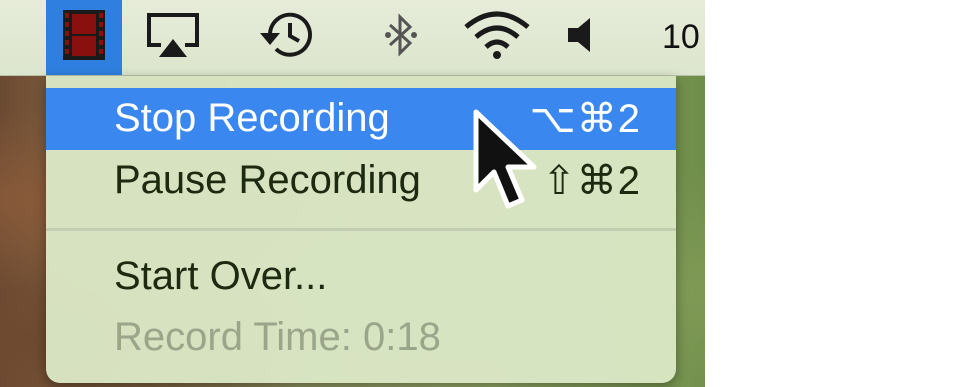  Describe the element at coordinates (591, 181) in the screenshot. I see `pause-recording-shortcut: ⇧⌘2` at that location.